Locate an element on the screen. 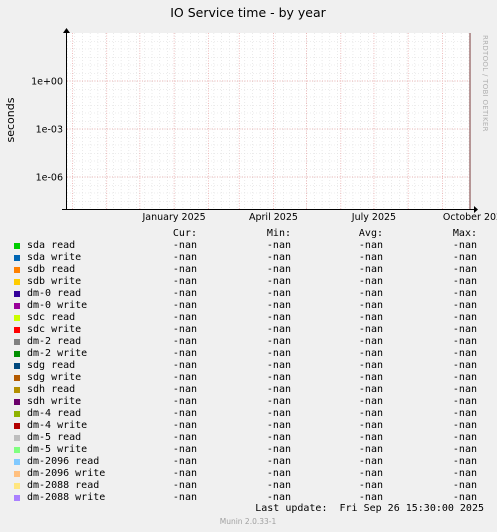 This screenshot has height=532, width=497. legend-row: sdb read -nan -nan -nan -nan is located at coordinates (248, 270).